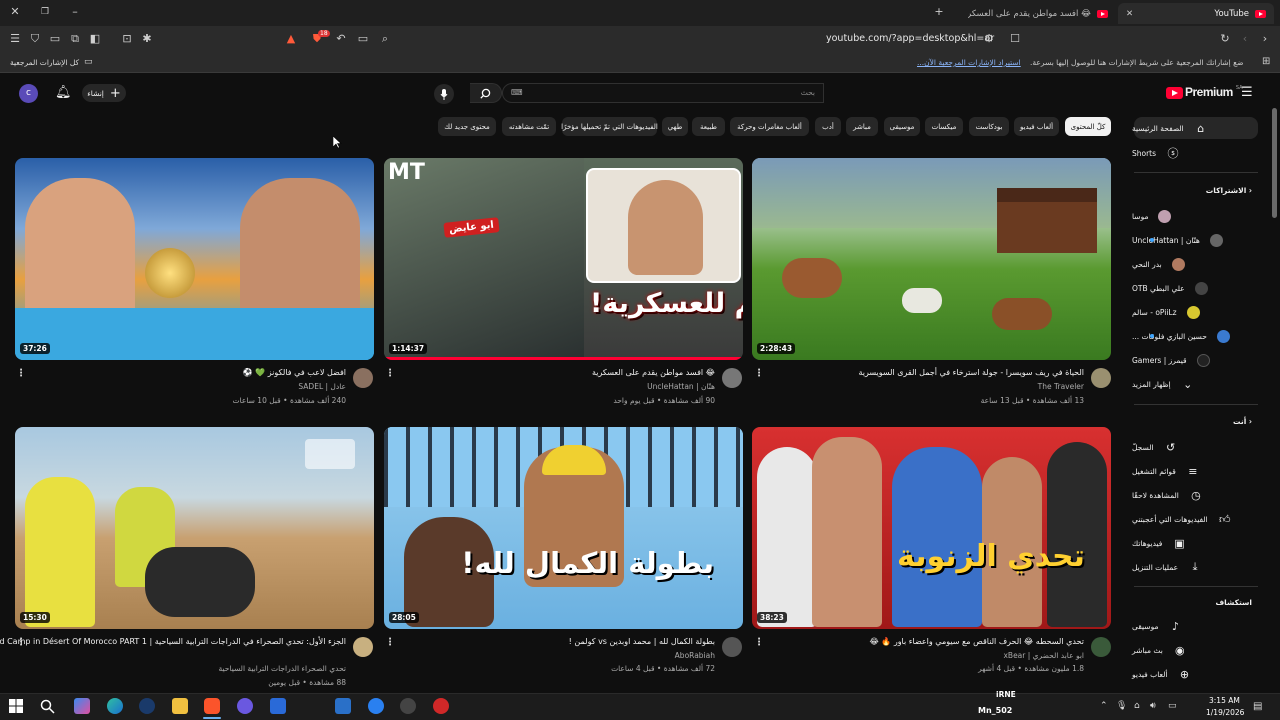  I want to click on tab-video: 😂 افسد مواطن يقدم على العسكرية -, so click(1038, 13).